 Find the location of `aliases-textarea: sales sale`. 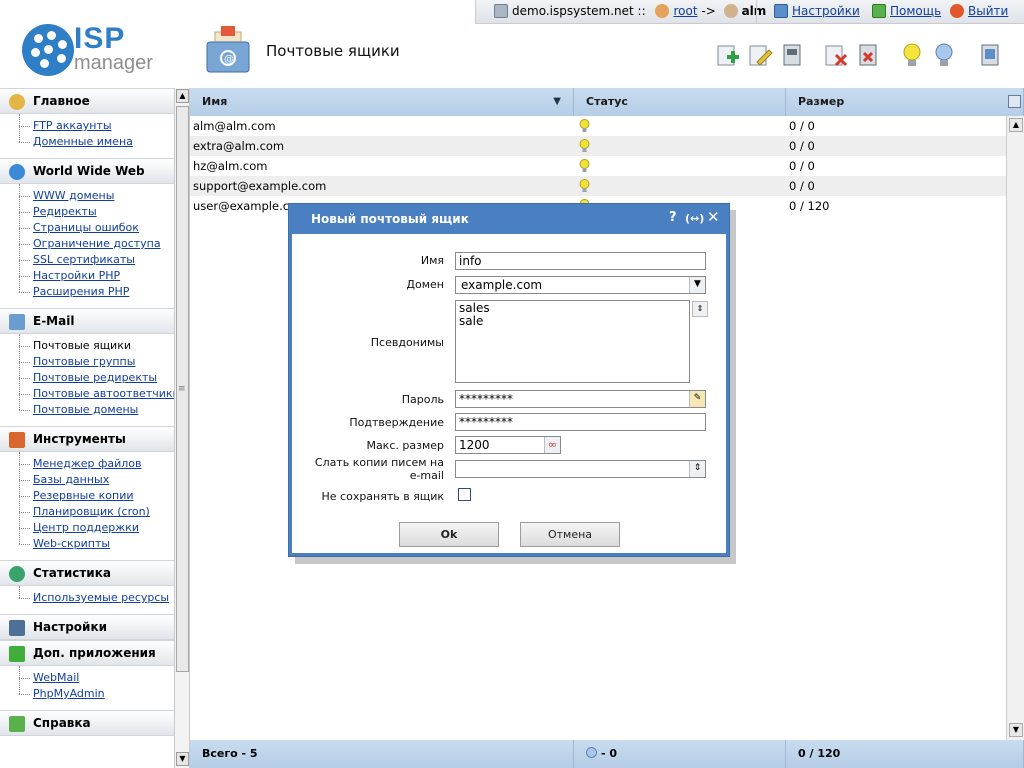

aliases-textarea: sales sale is located at coordinates (572, 341).